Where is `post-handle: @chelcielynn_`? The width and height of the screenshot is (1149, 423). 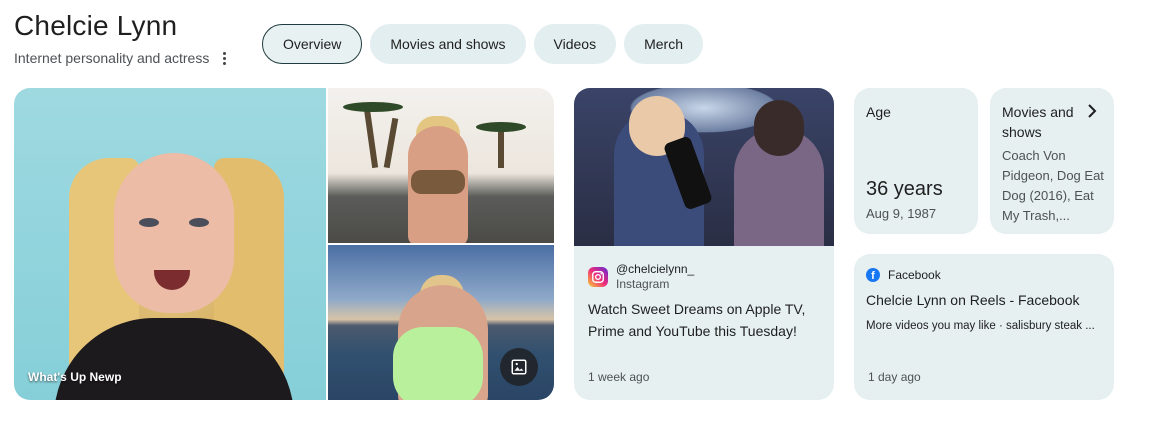 post-handle: @chelcielynn_ is located at coordinates (655, 269).